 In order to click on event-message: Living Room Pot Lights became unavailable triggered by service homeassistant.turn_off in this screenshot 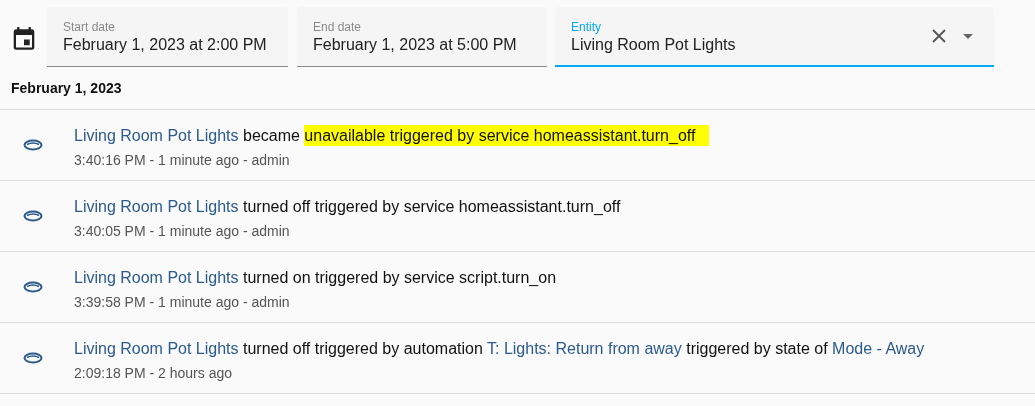, I will do `click(392, 135)`.